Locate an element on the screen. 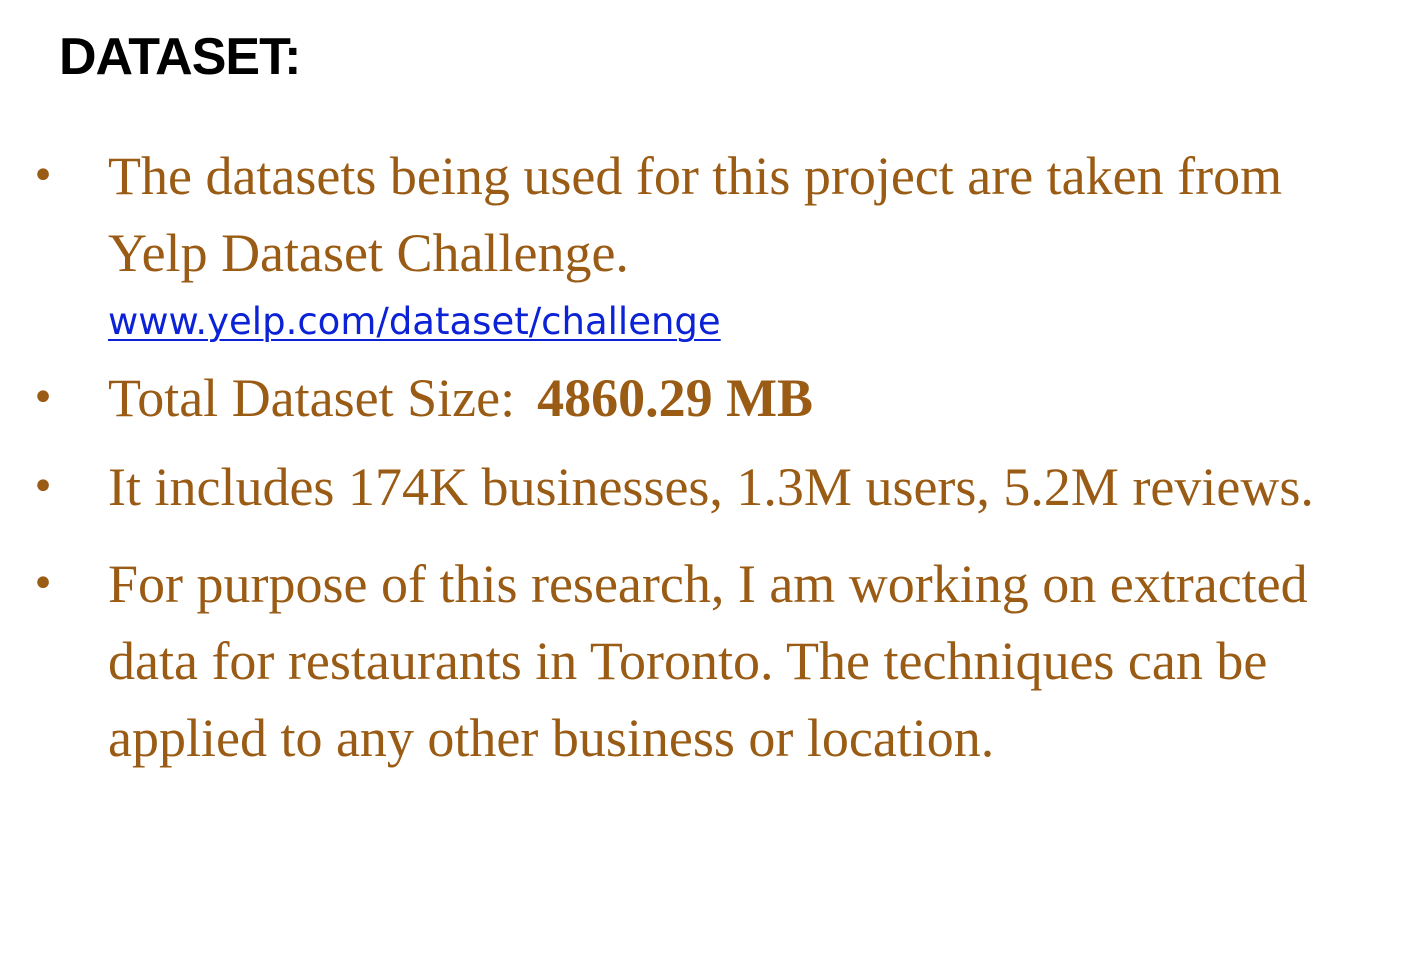  yelp-dataset-link: www.yelp.com/dataset/challenge is located at coordinates (414, 321).